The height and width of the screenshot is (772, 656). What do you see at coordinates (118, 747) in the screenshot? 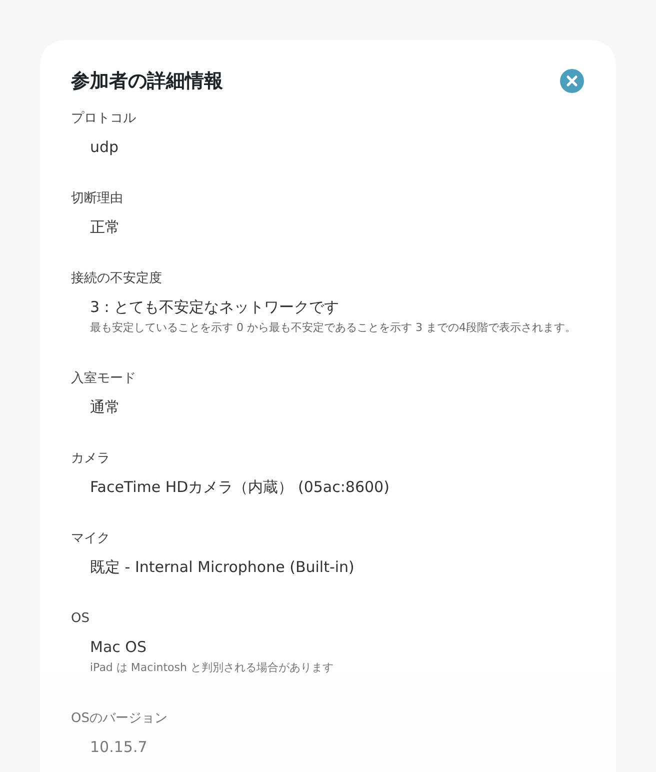
I see `field-value: 10.15.7` at bounding box center [118, 747].